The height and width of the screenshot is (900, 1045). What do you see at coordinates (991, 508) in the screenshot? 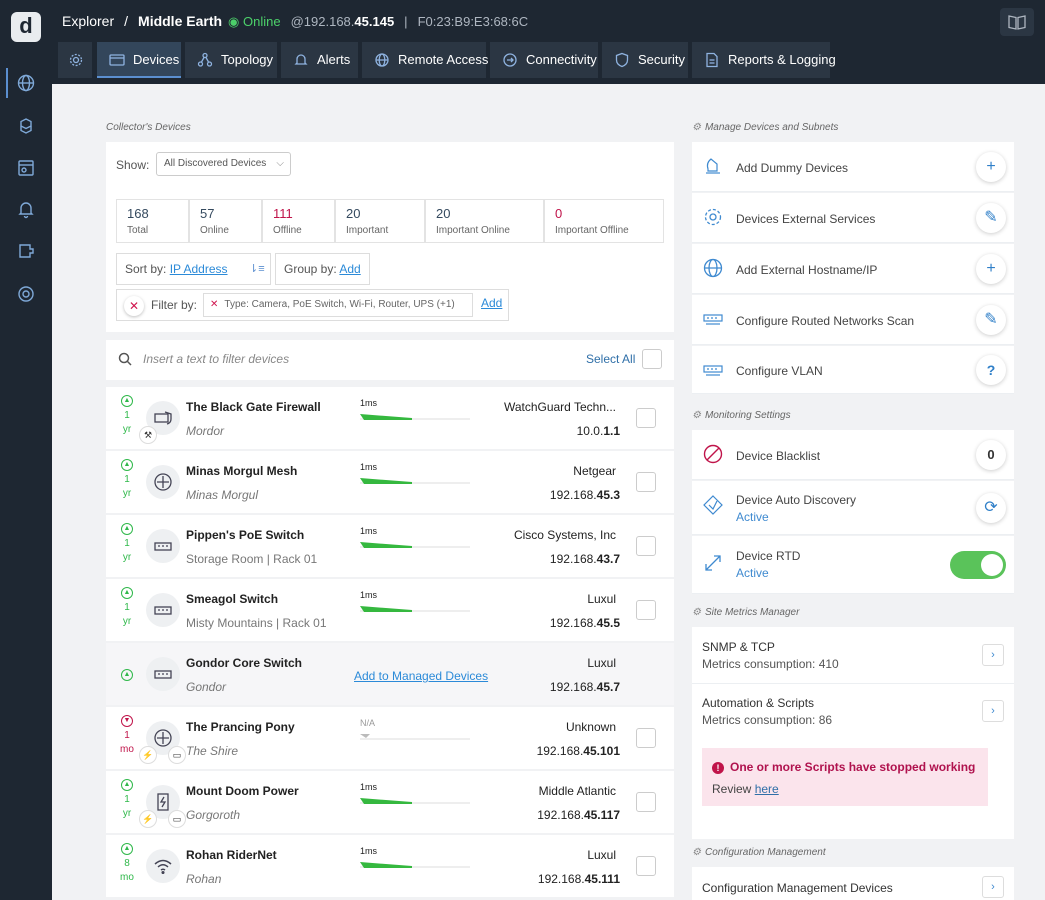
I see `refresh-discovery-button: ⟳` at bounding box center [991, 508].